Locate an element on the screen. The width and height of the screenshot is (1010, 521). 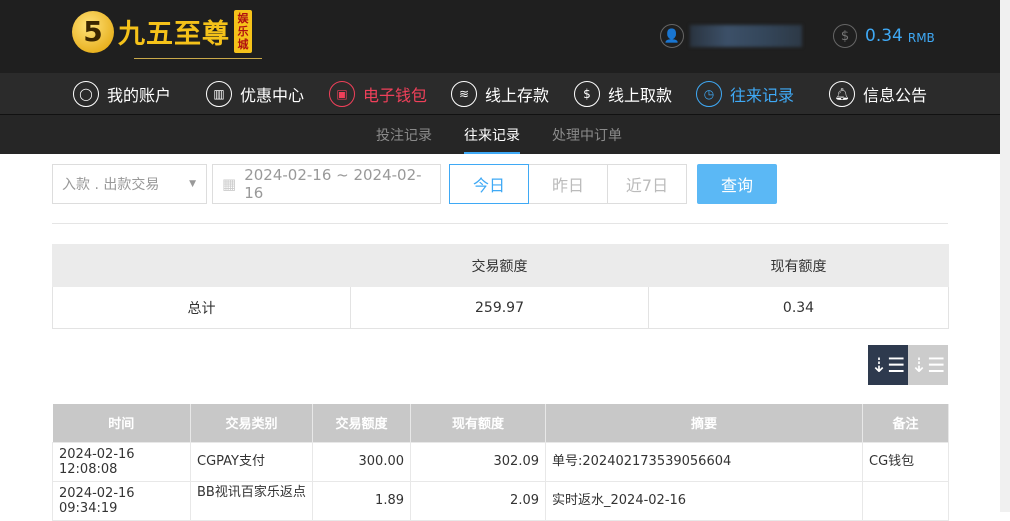
nav-label: 电子钱包 is located at coordinates (395, 95).